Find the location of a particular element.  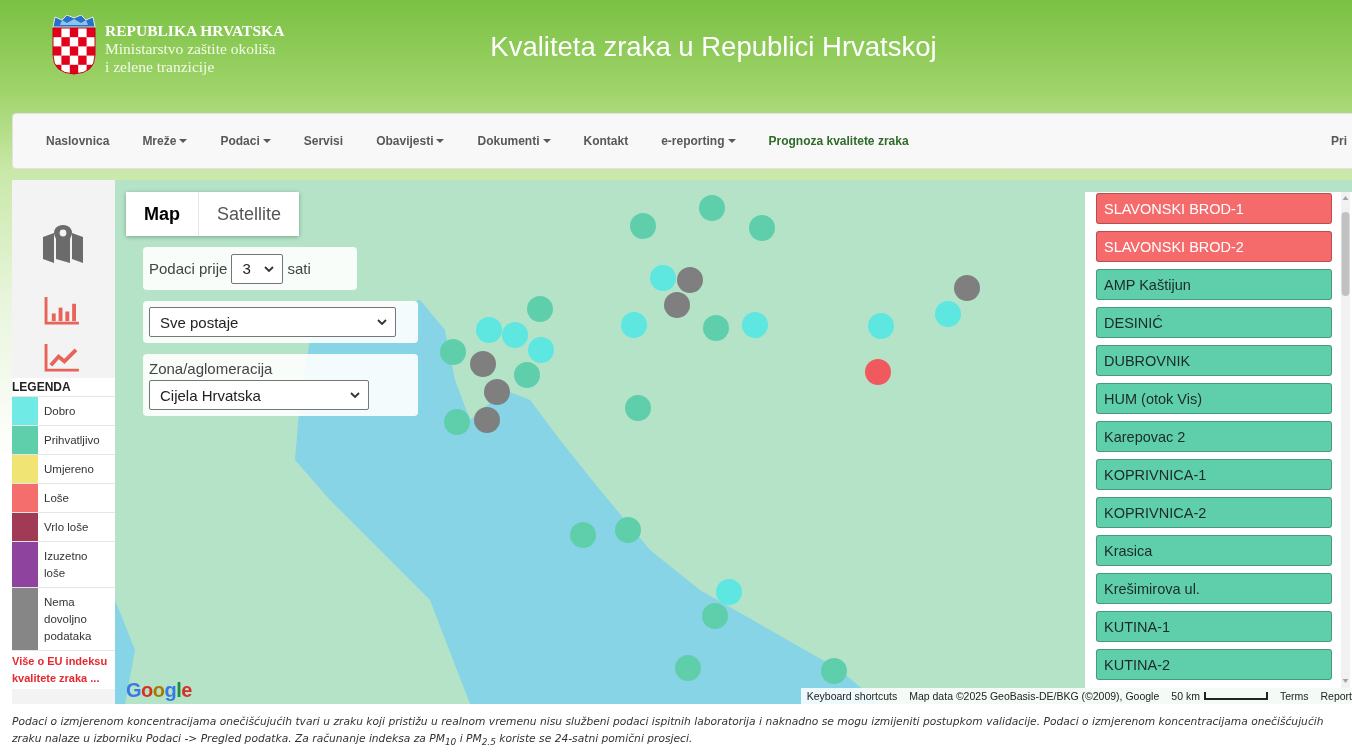

legend-label: Izuzetno loše is located at coordinates (66, 565).